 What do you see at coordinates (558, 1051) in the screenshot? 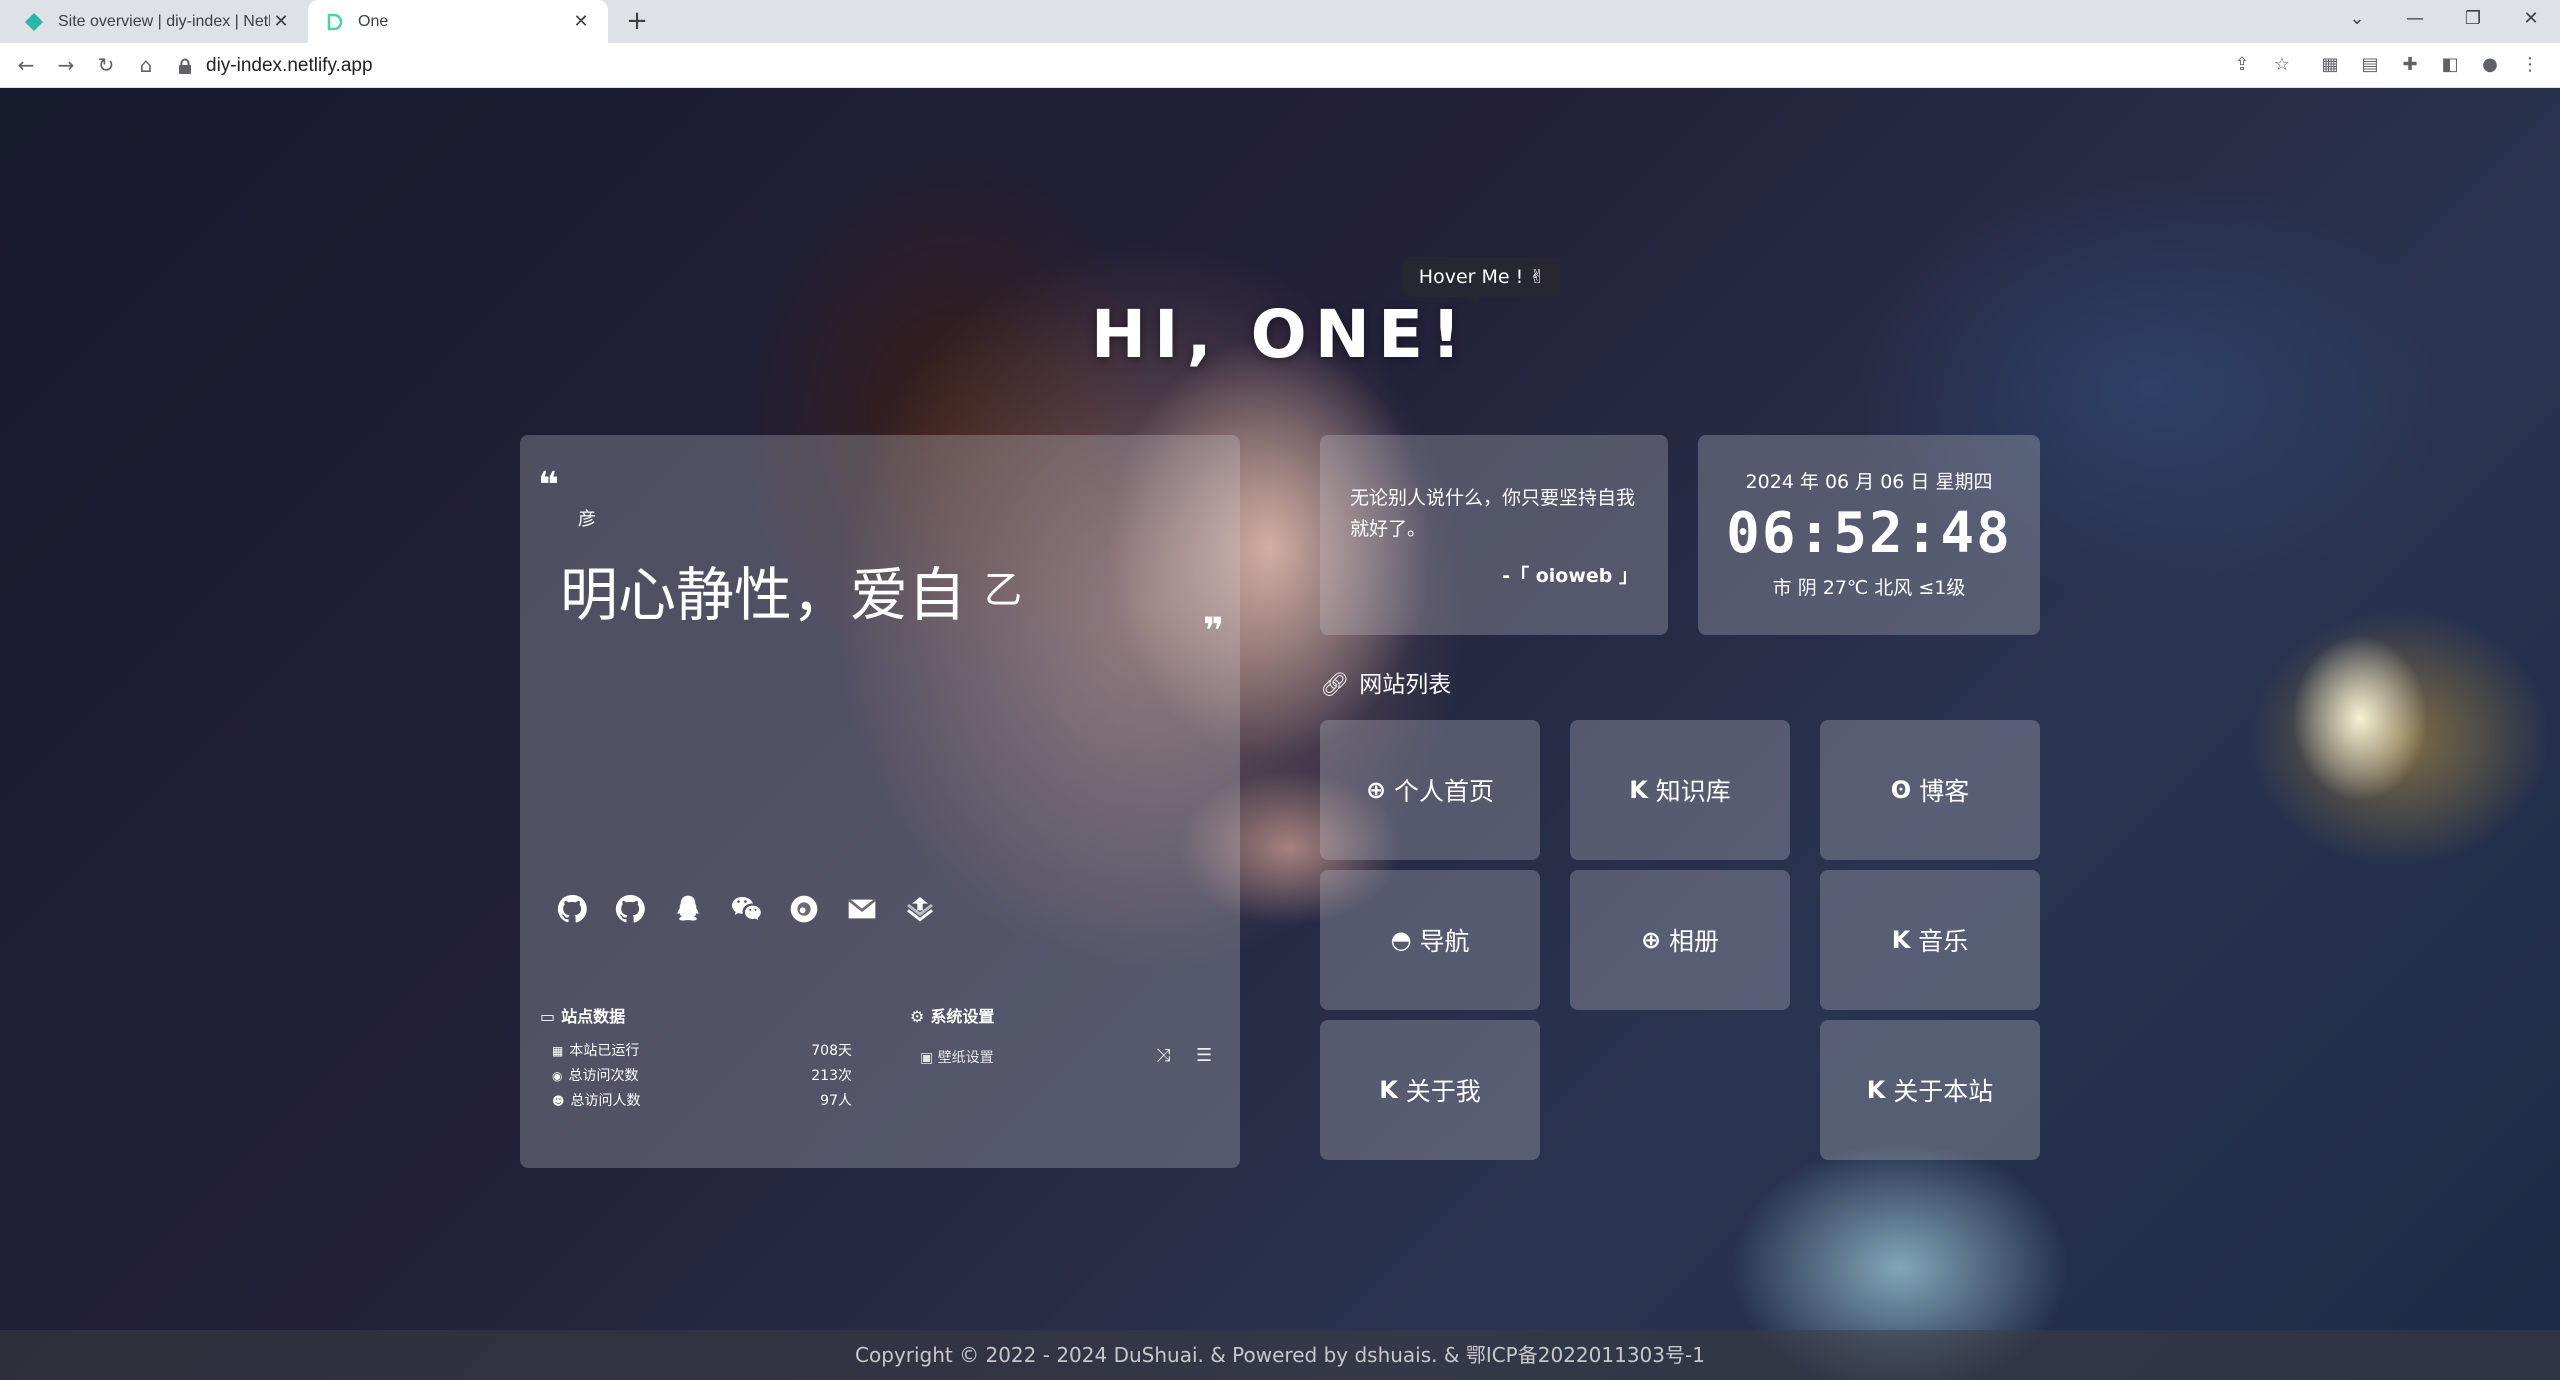
I see `calendar-icon: ▦` at bounding box center [558, 1051].